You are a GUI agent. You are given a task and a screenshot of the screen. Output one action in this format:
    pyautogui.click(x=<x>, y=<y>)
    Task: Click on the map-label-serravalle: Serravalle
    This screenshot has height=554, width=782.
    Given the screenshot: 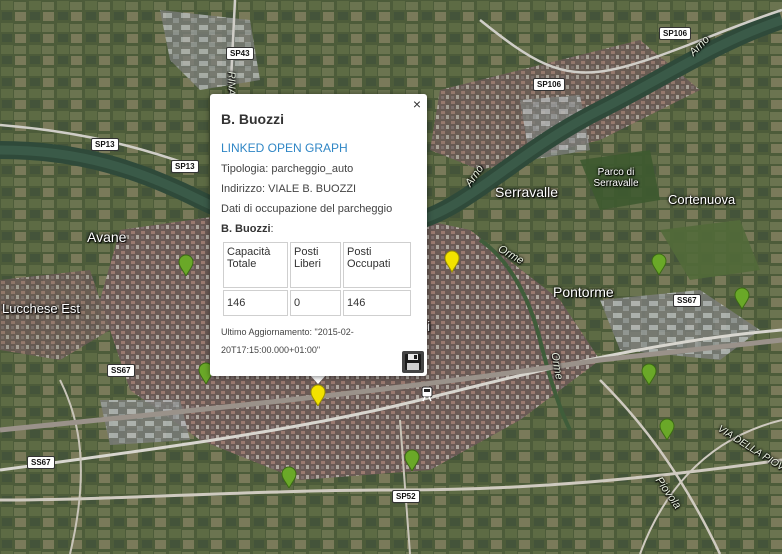 What is the action you would take?
    pyautogui.click(x=527, y=192)
    